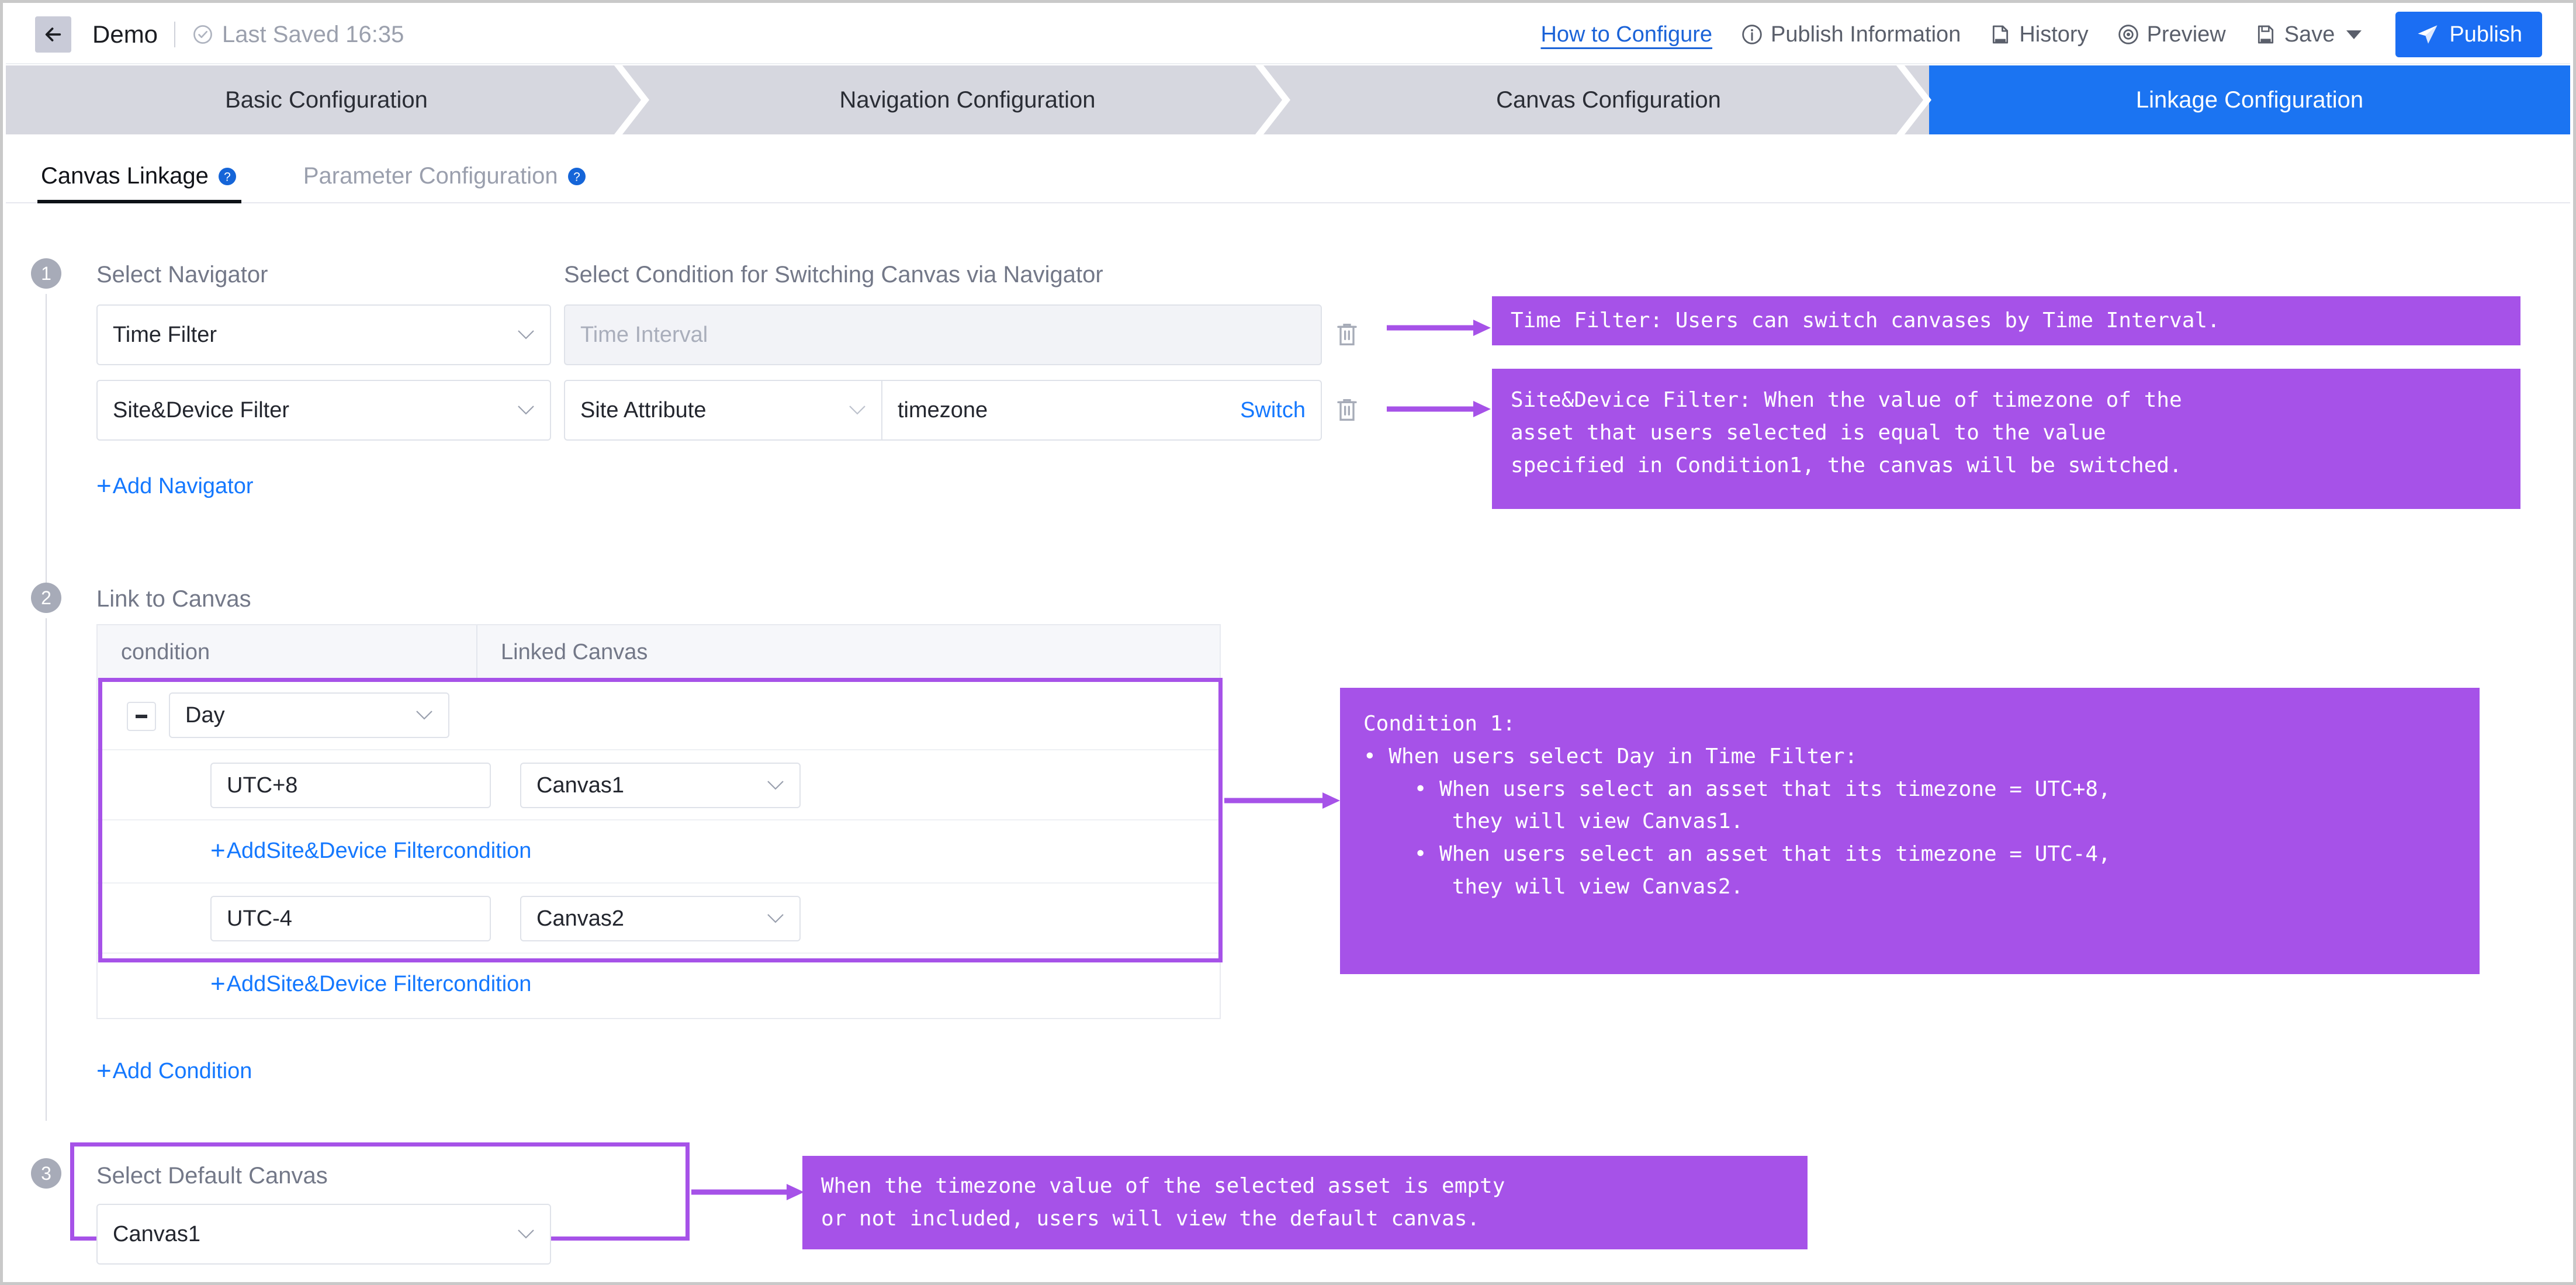 Image resolution: width=2576 pixels, height=1285 pixels. I want to click on step-canvas-configuration: Canvas Configuration, so click(1610, 99).